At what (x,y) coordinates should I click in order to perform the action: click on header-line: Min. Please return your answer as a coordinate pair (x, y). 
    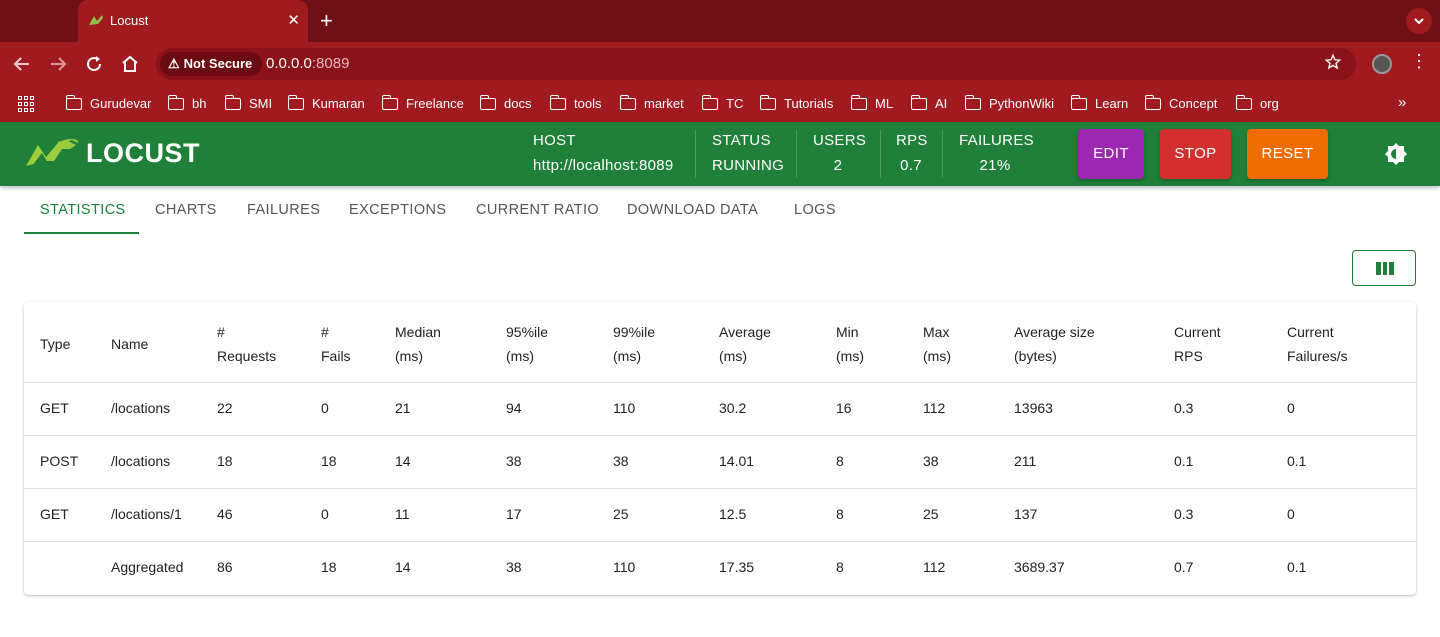
    Looking at the image, I should click on (847, 332).